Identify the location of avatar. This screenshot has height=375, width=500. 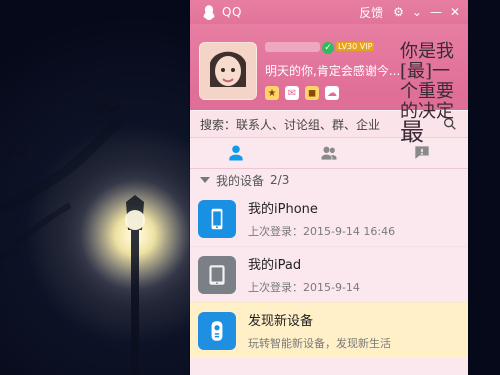
(228, 71).